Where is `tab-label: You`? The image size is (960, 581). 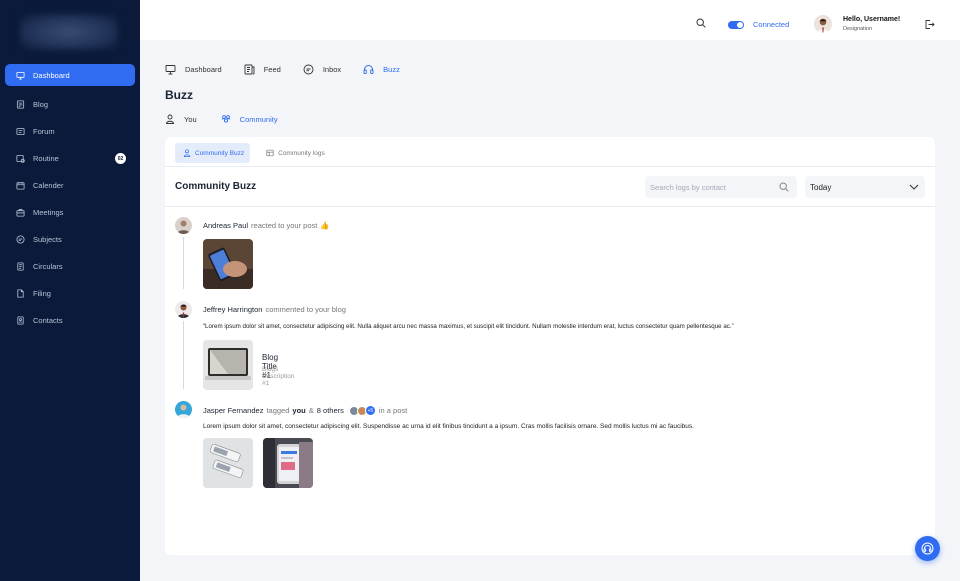
tab-label: You is located at coordinates (190, 119).